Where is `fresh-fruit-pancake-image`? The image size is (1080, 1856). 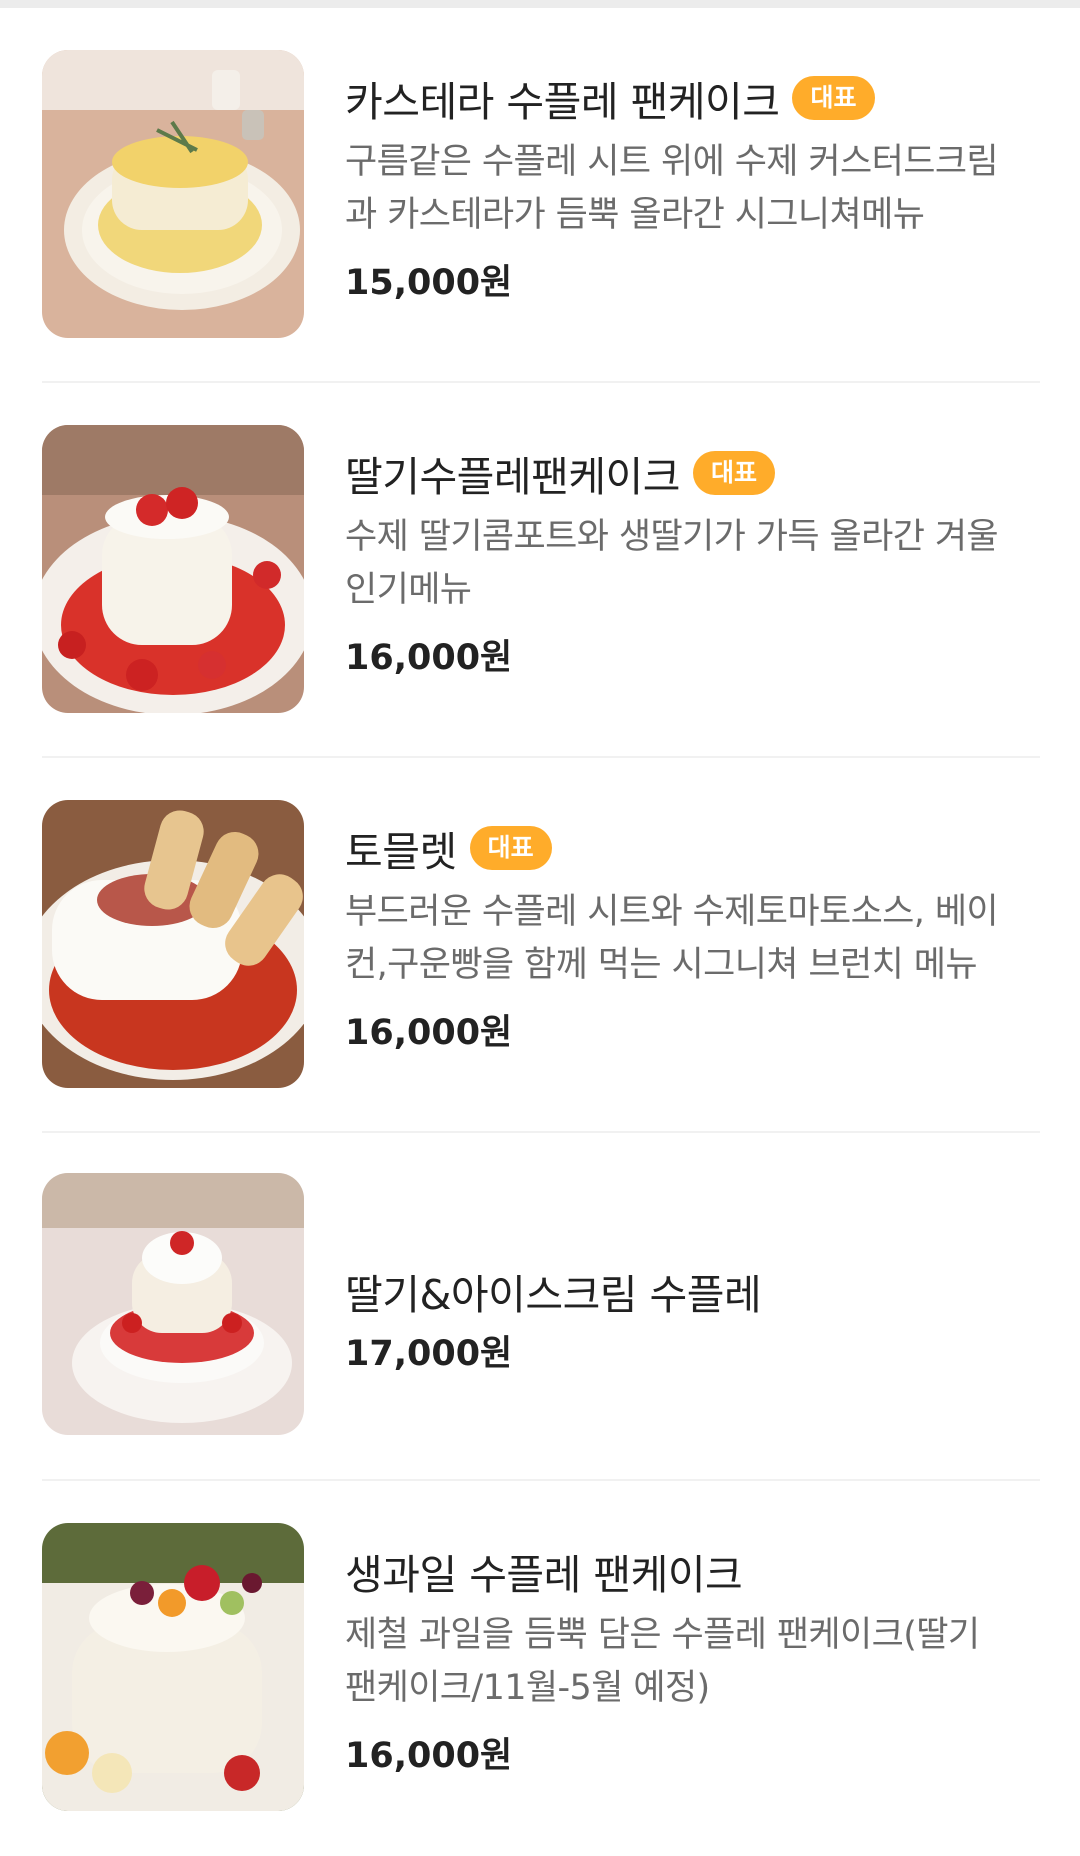 fresh-fruit-pancake-image is located at coordinates (173, 1667).